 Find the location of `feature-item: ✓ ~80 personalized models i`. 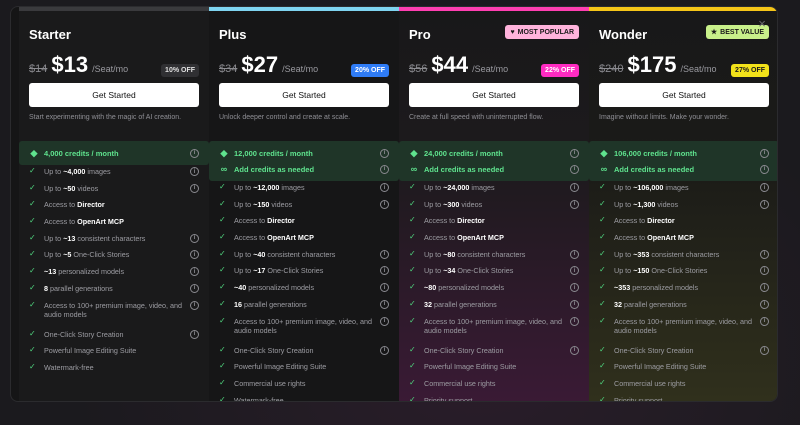

feature-item: ✓ ~80 personalized models i is located at coordinates (494, 288).